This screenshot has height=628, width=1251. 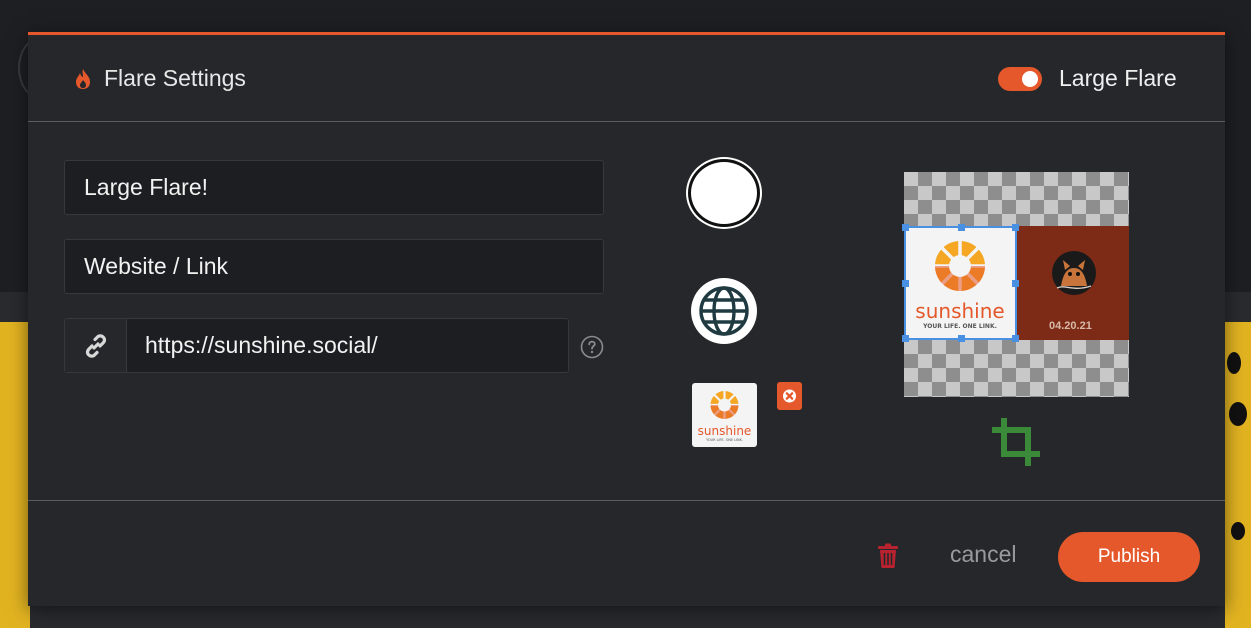 I want to click on sunshine-logo: sunshine YOUR LIFE. ONE LINK., so click(x=725, y=416).